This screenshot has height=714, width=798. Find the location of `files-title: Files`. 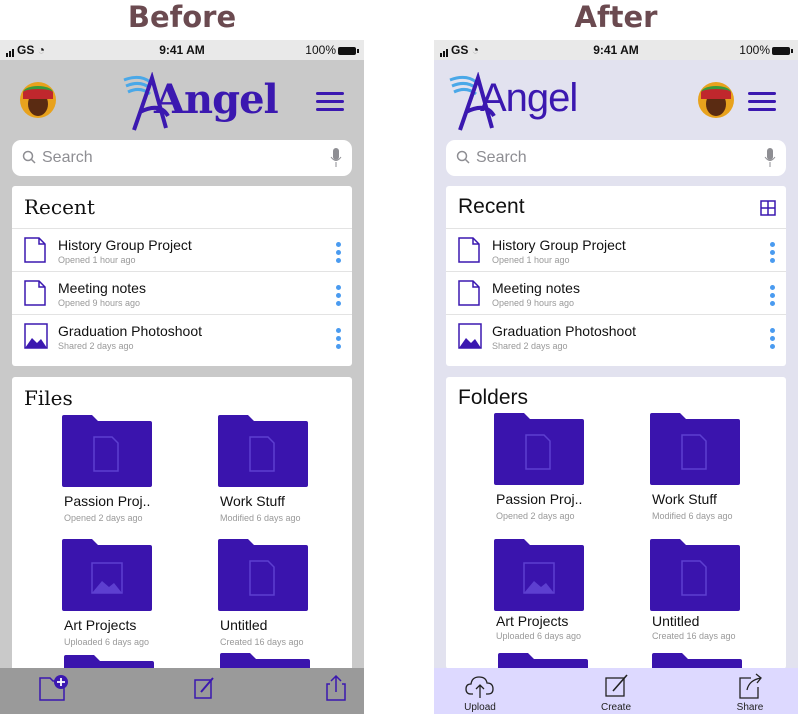

files-title: Files is located at coordinates (48, 398).